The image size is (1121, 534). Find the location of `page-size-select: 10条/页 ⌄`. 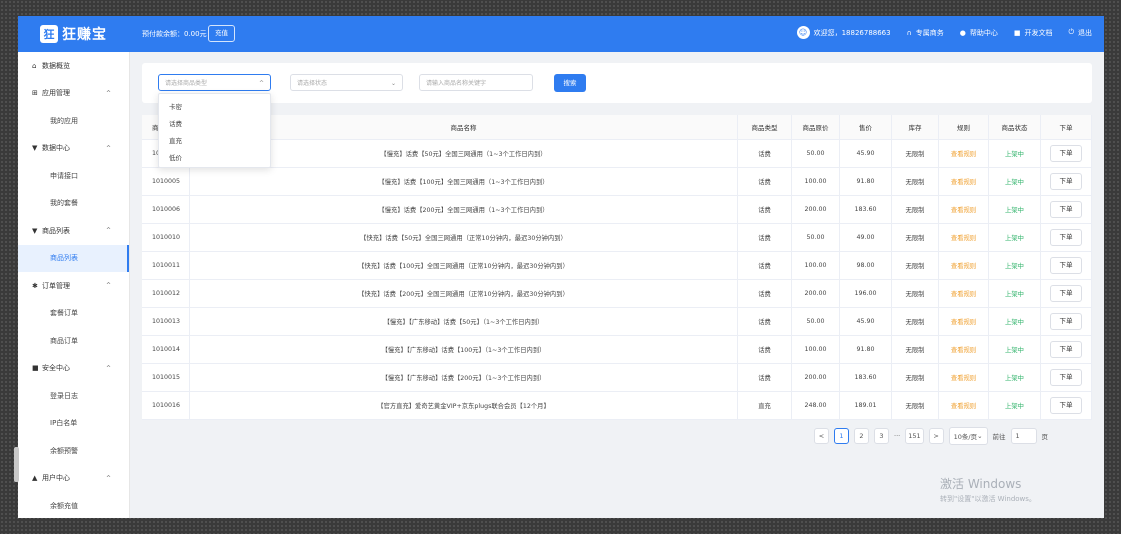

page-size-select: 10条/页 ⌄ is located at coordinates (968, 436).